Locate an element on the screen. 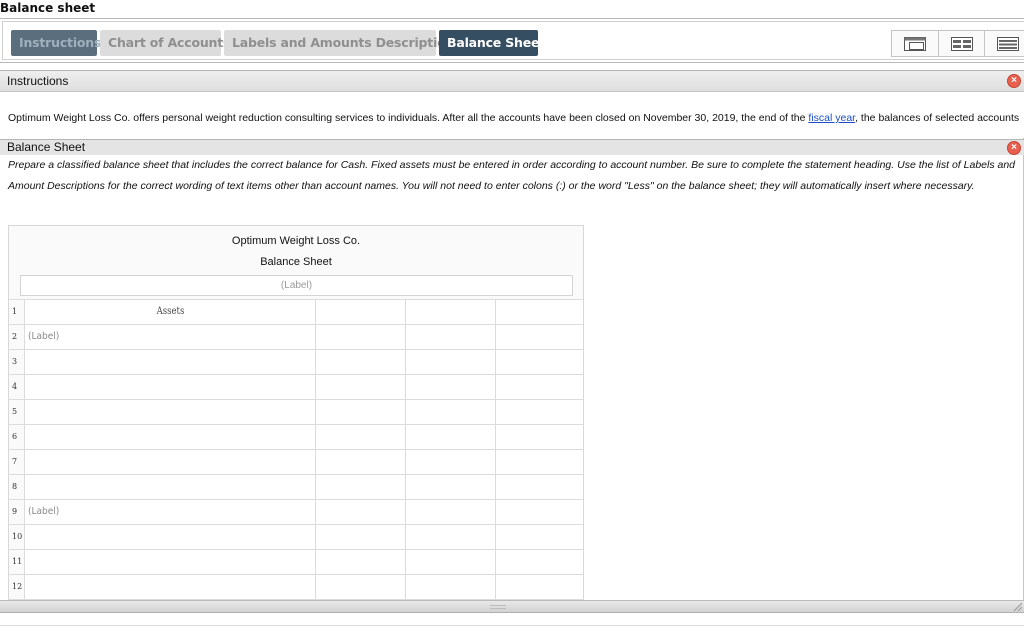 Image resolution: width=1024 pixels, height=636 pixels. page-title: Balance sheet is located at coordinates (48, 8).